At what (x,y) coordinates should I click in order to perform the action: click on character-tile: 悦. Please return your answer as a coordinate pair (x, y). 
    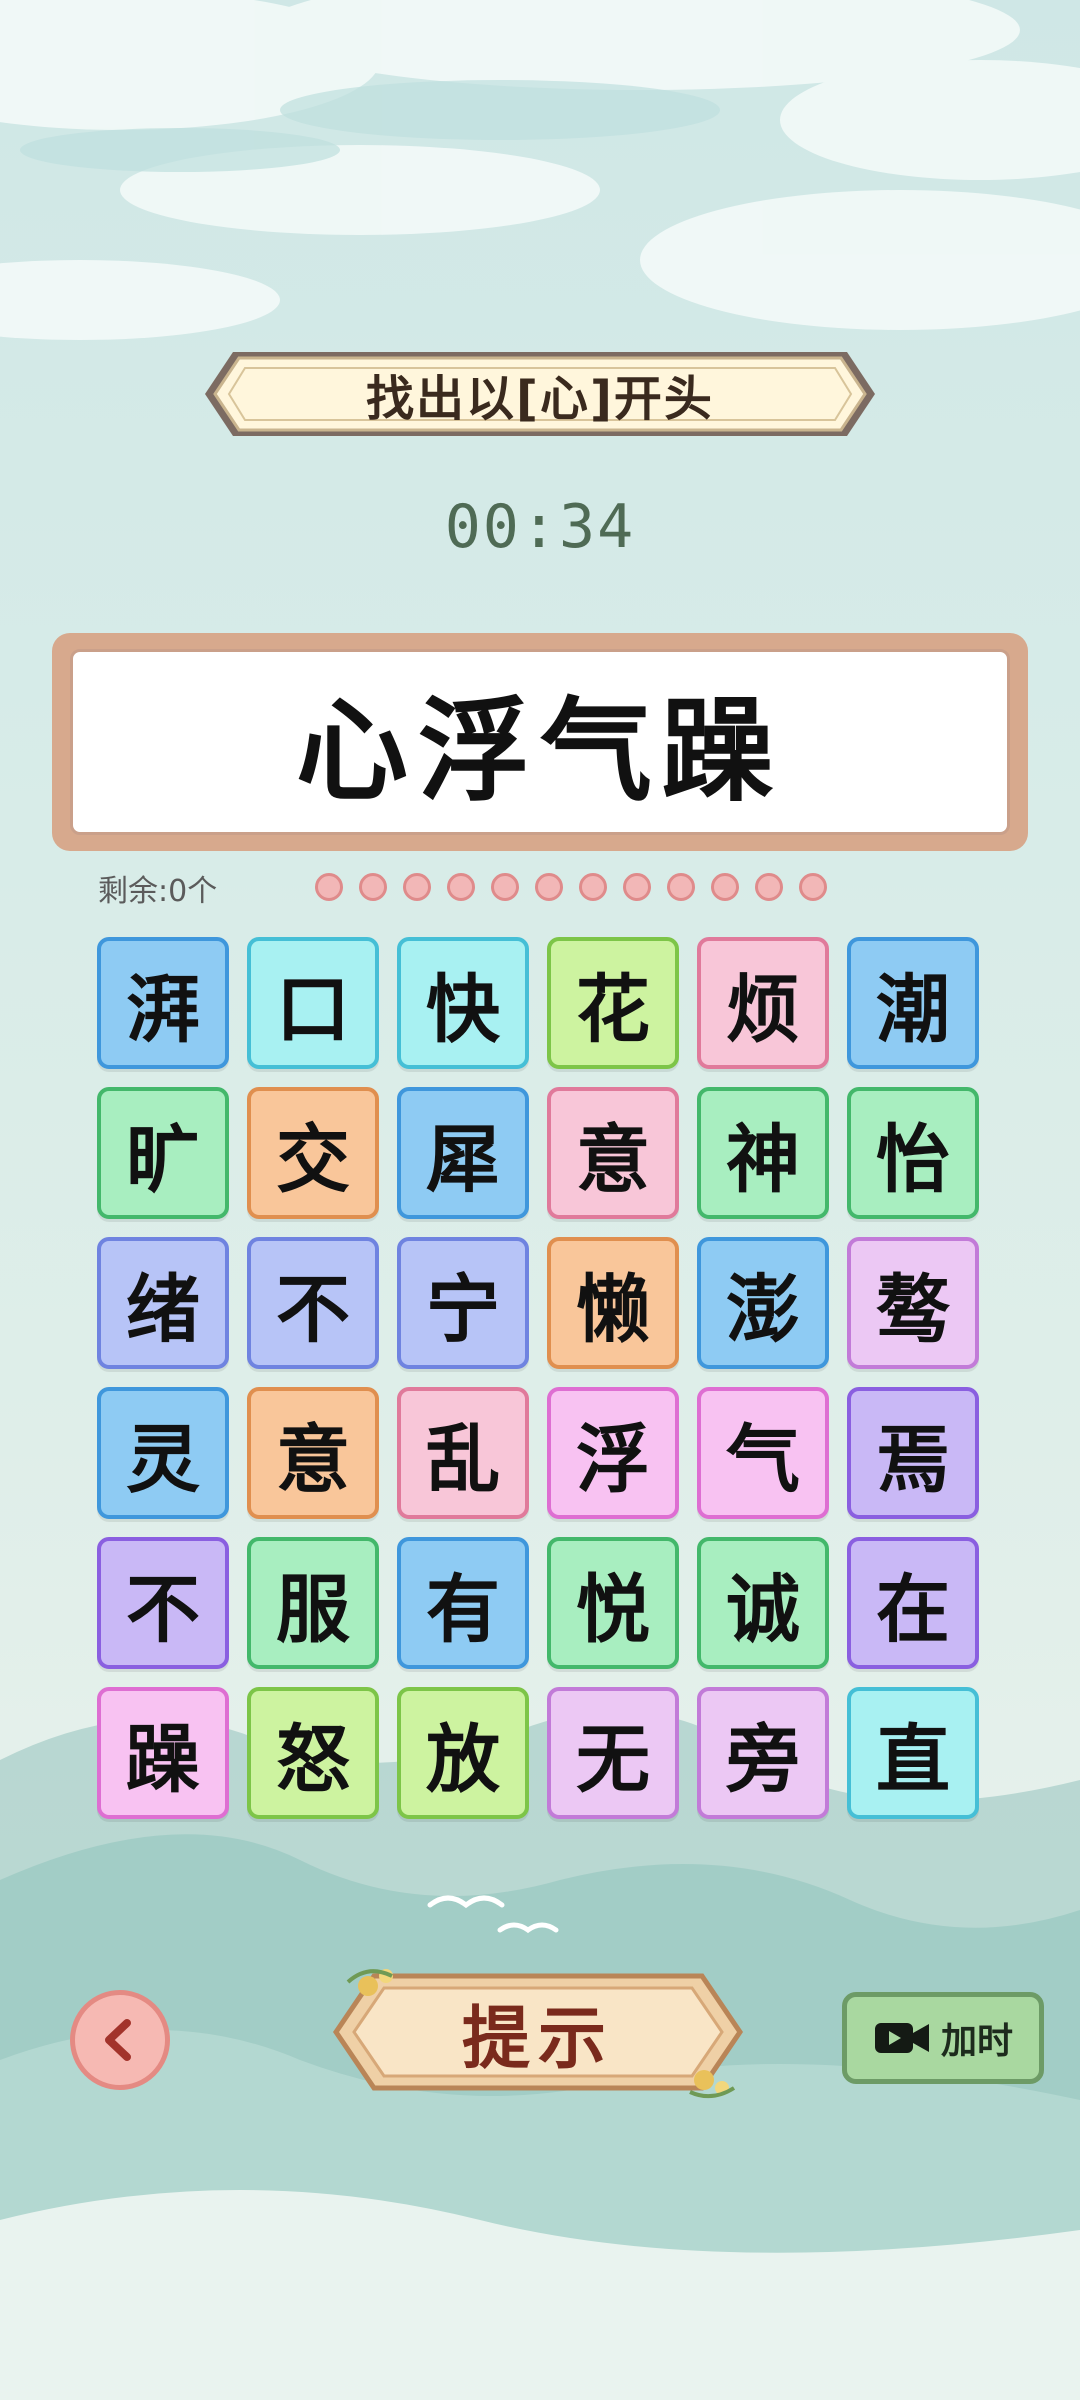
    Looking at the image, I should click on (613, 1603).